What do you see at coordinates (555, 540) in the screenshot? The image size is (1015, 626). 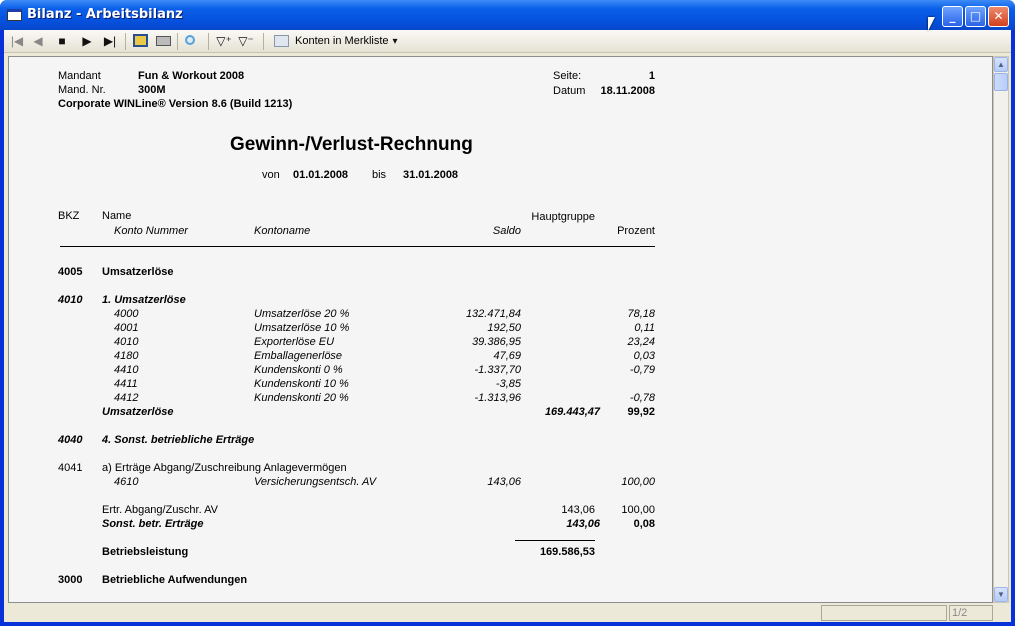 I see `total-divider` at bounding box center [555, 540].